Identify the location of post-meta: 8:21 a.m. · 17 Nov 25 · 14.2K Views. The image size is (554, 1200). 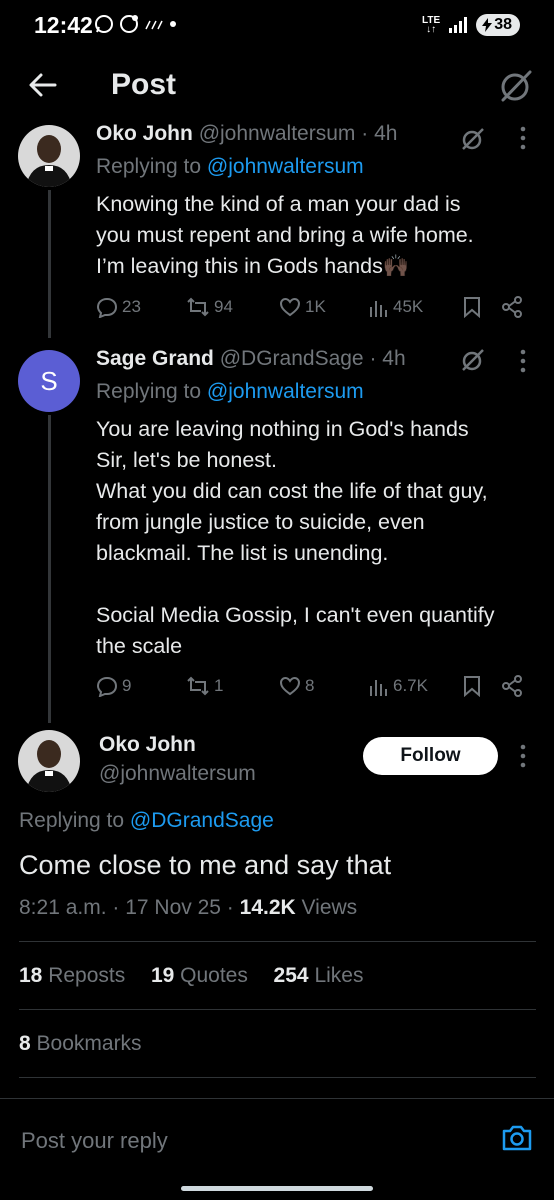
(188, 907).